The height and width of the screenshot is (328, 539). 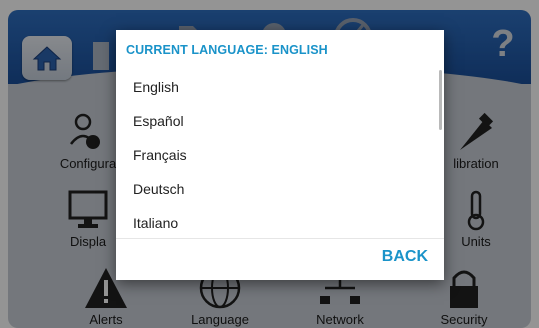 What do you see at coordinates (280, 222) in the screenshot?
I see `language-option-italiano: Italiano` at bounding box center [280, 222].